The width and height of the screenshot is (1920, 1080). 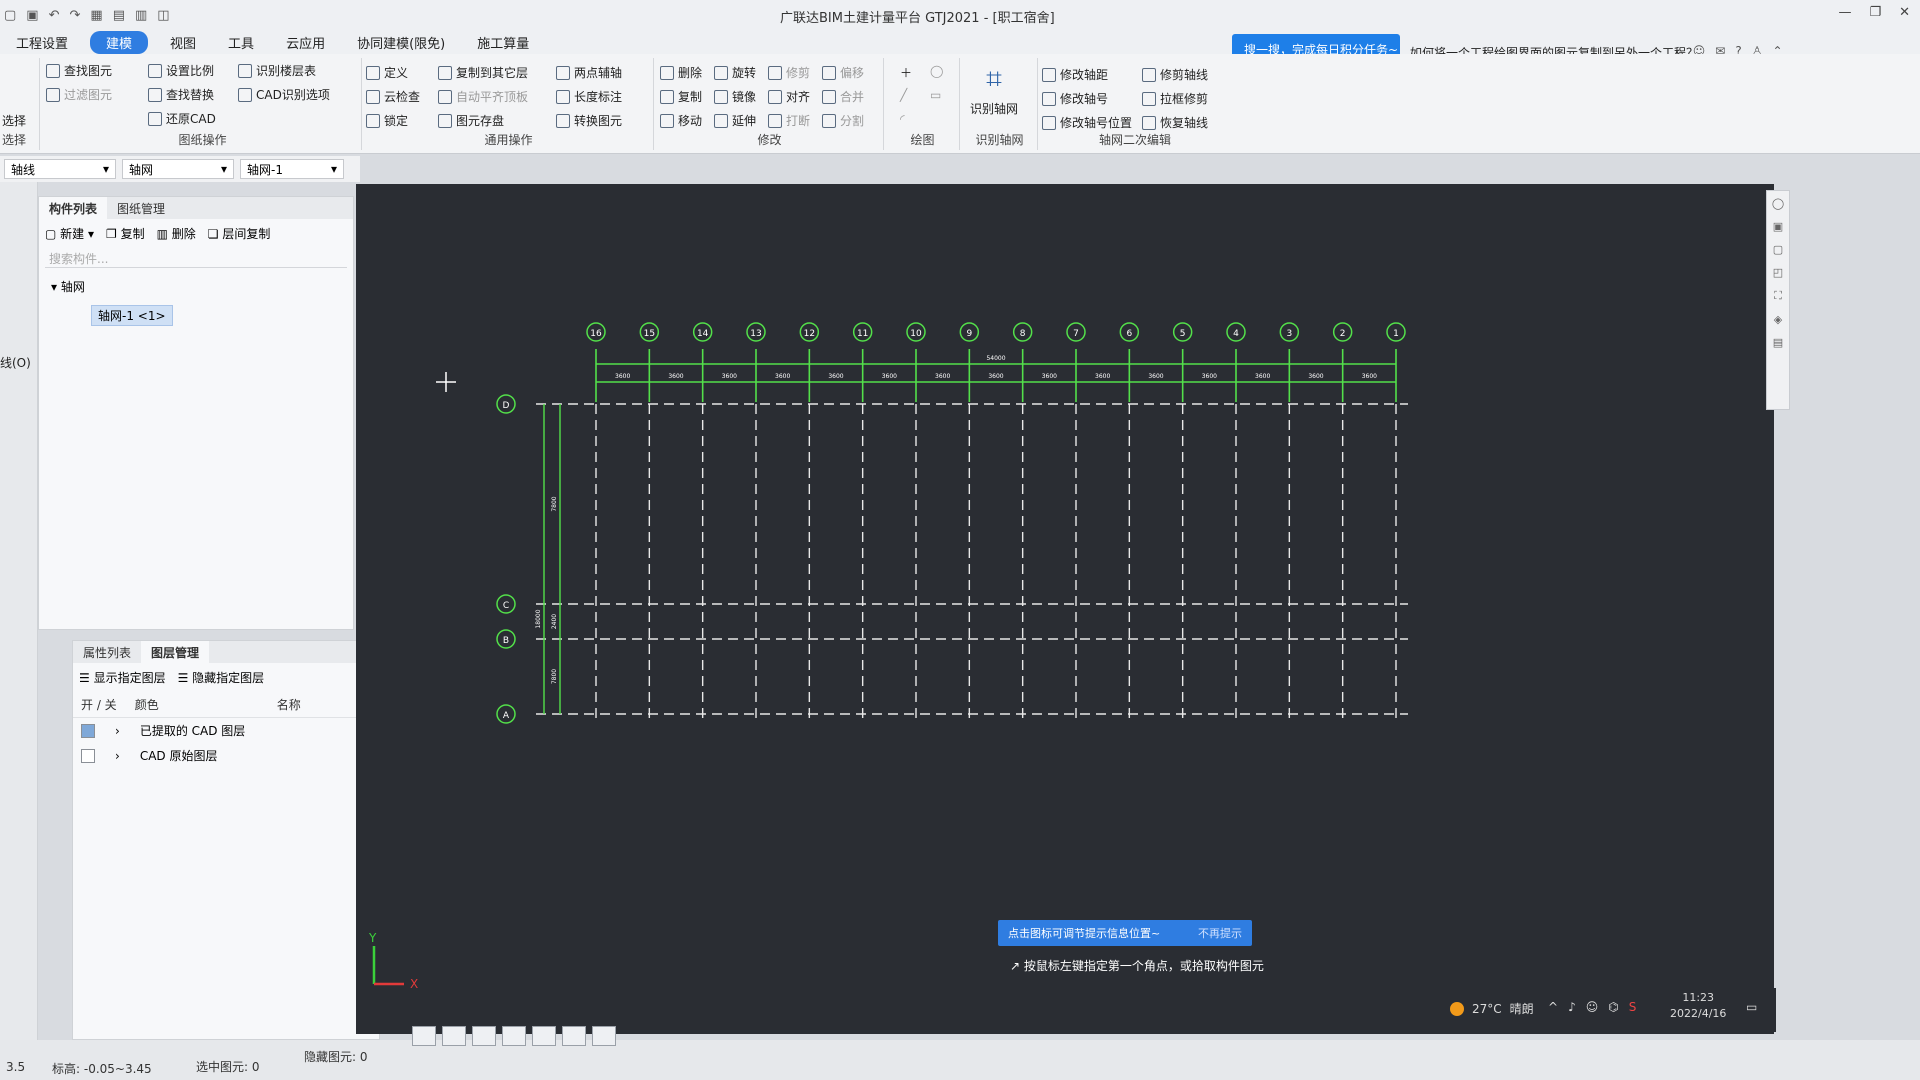 What do you see at coordinates (122, 677) in the screenshot?
I see `show-layer-button: ☰ 显示指定图层` at bounding box center [122, 677].